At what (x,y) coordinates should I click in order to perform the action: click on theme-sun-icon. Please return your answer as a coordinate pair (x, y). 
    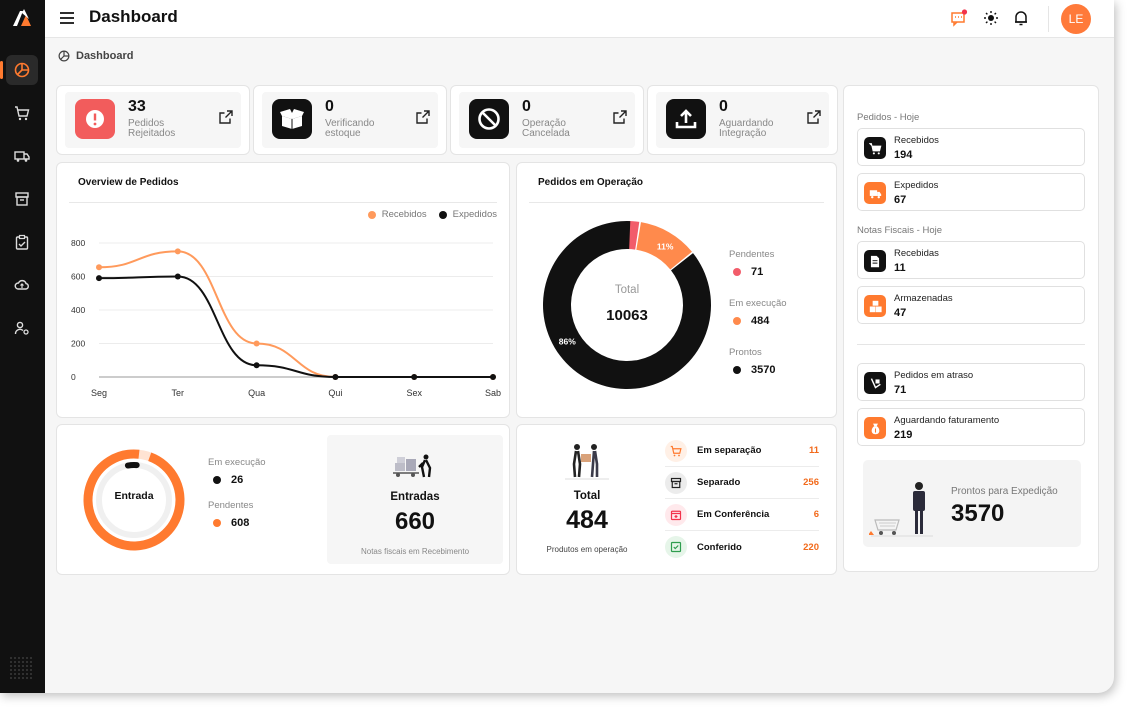
    Looking at the image, I should click on (991, 20).